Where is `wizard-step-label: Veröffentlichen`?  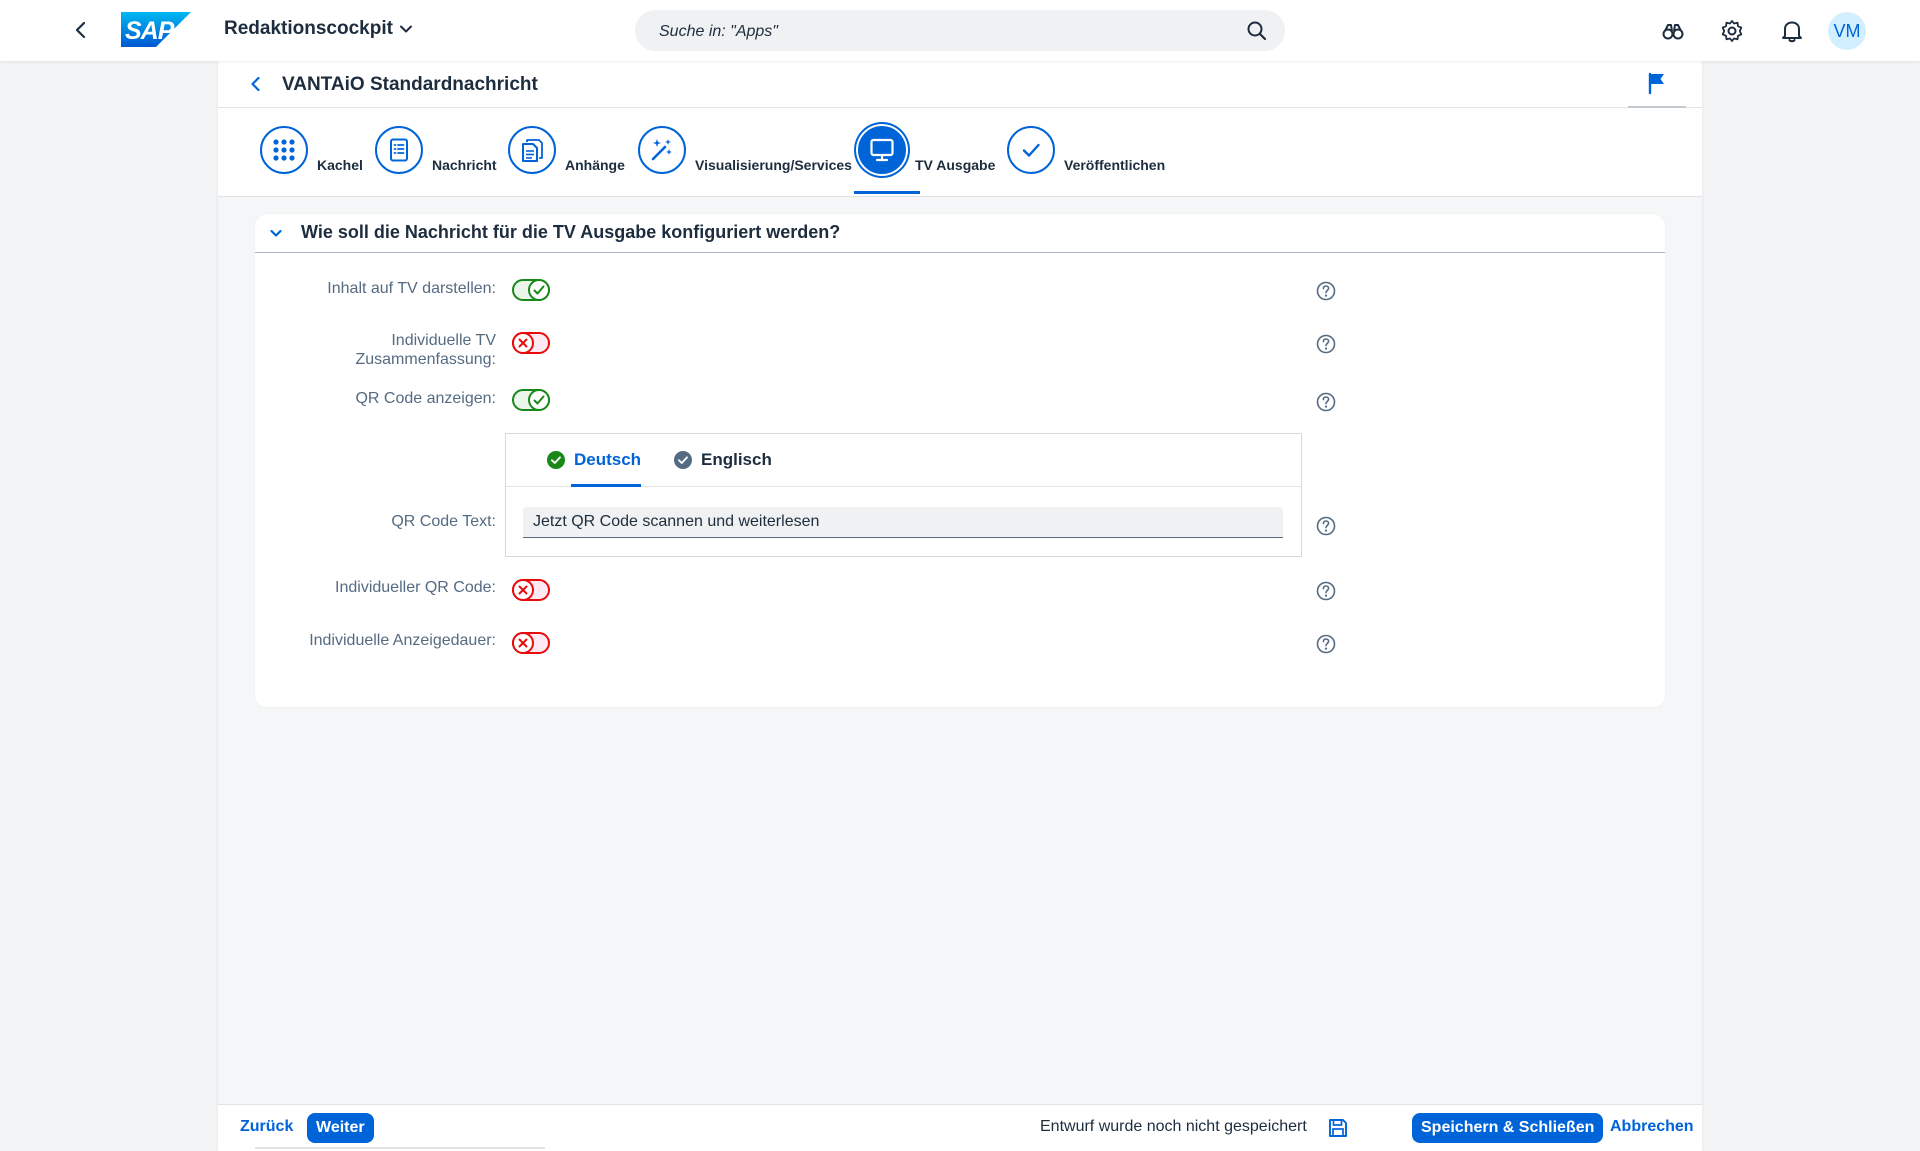 wizard-step-label: Veröffentlichen is located at coordinates (1115, 165).